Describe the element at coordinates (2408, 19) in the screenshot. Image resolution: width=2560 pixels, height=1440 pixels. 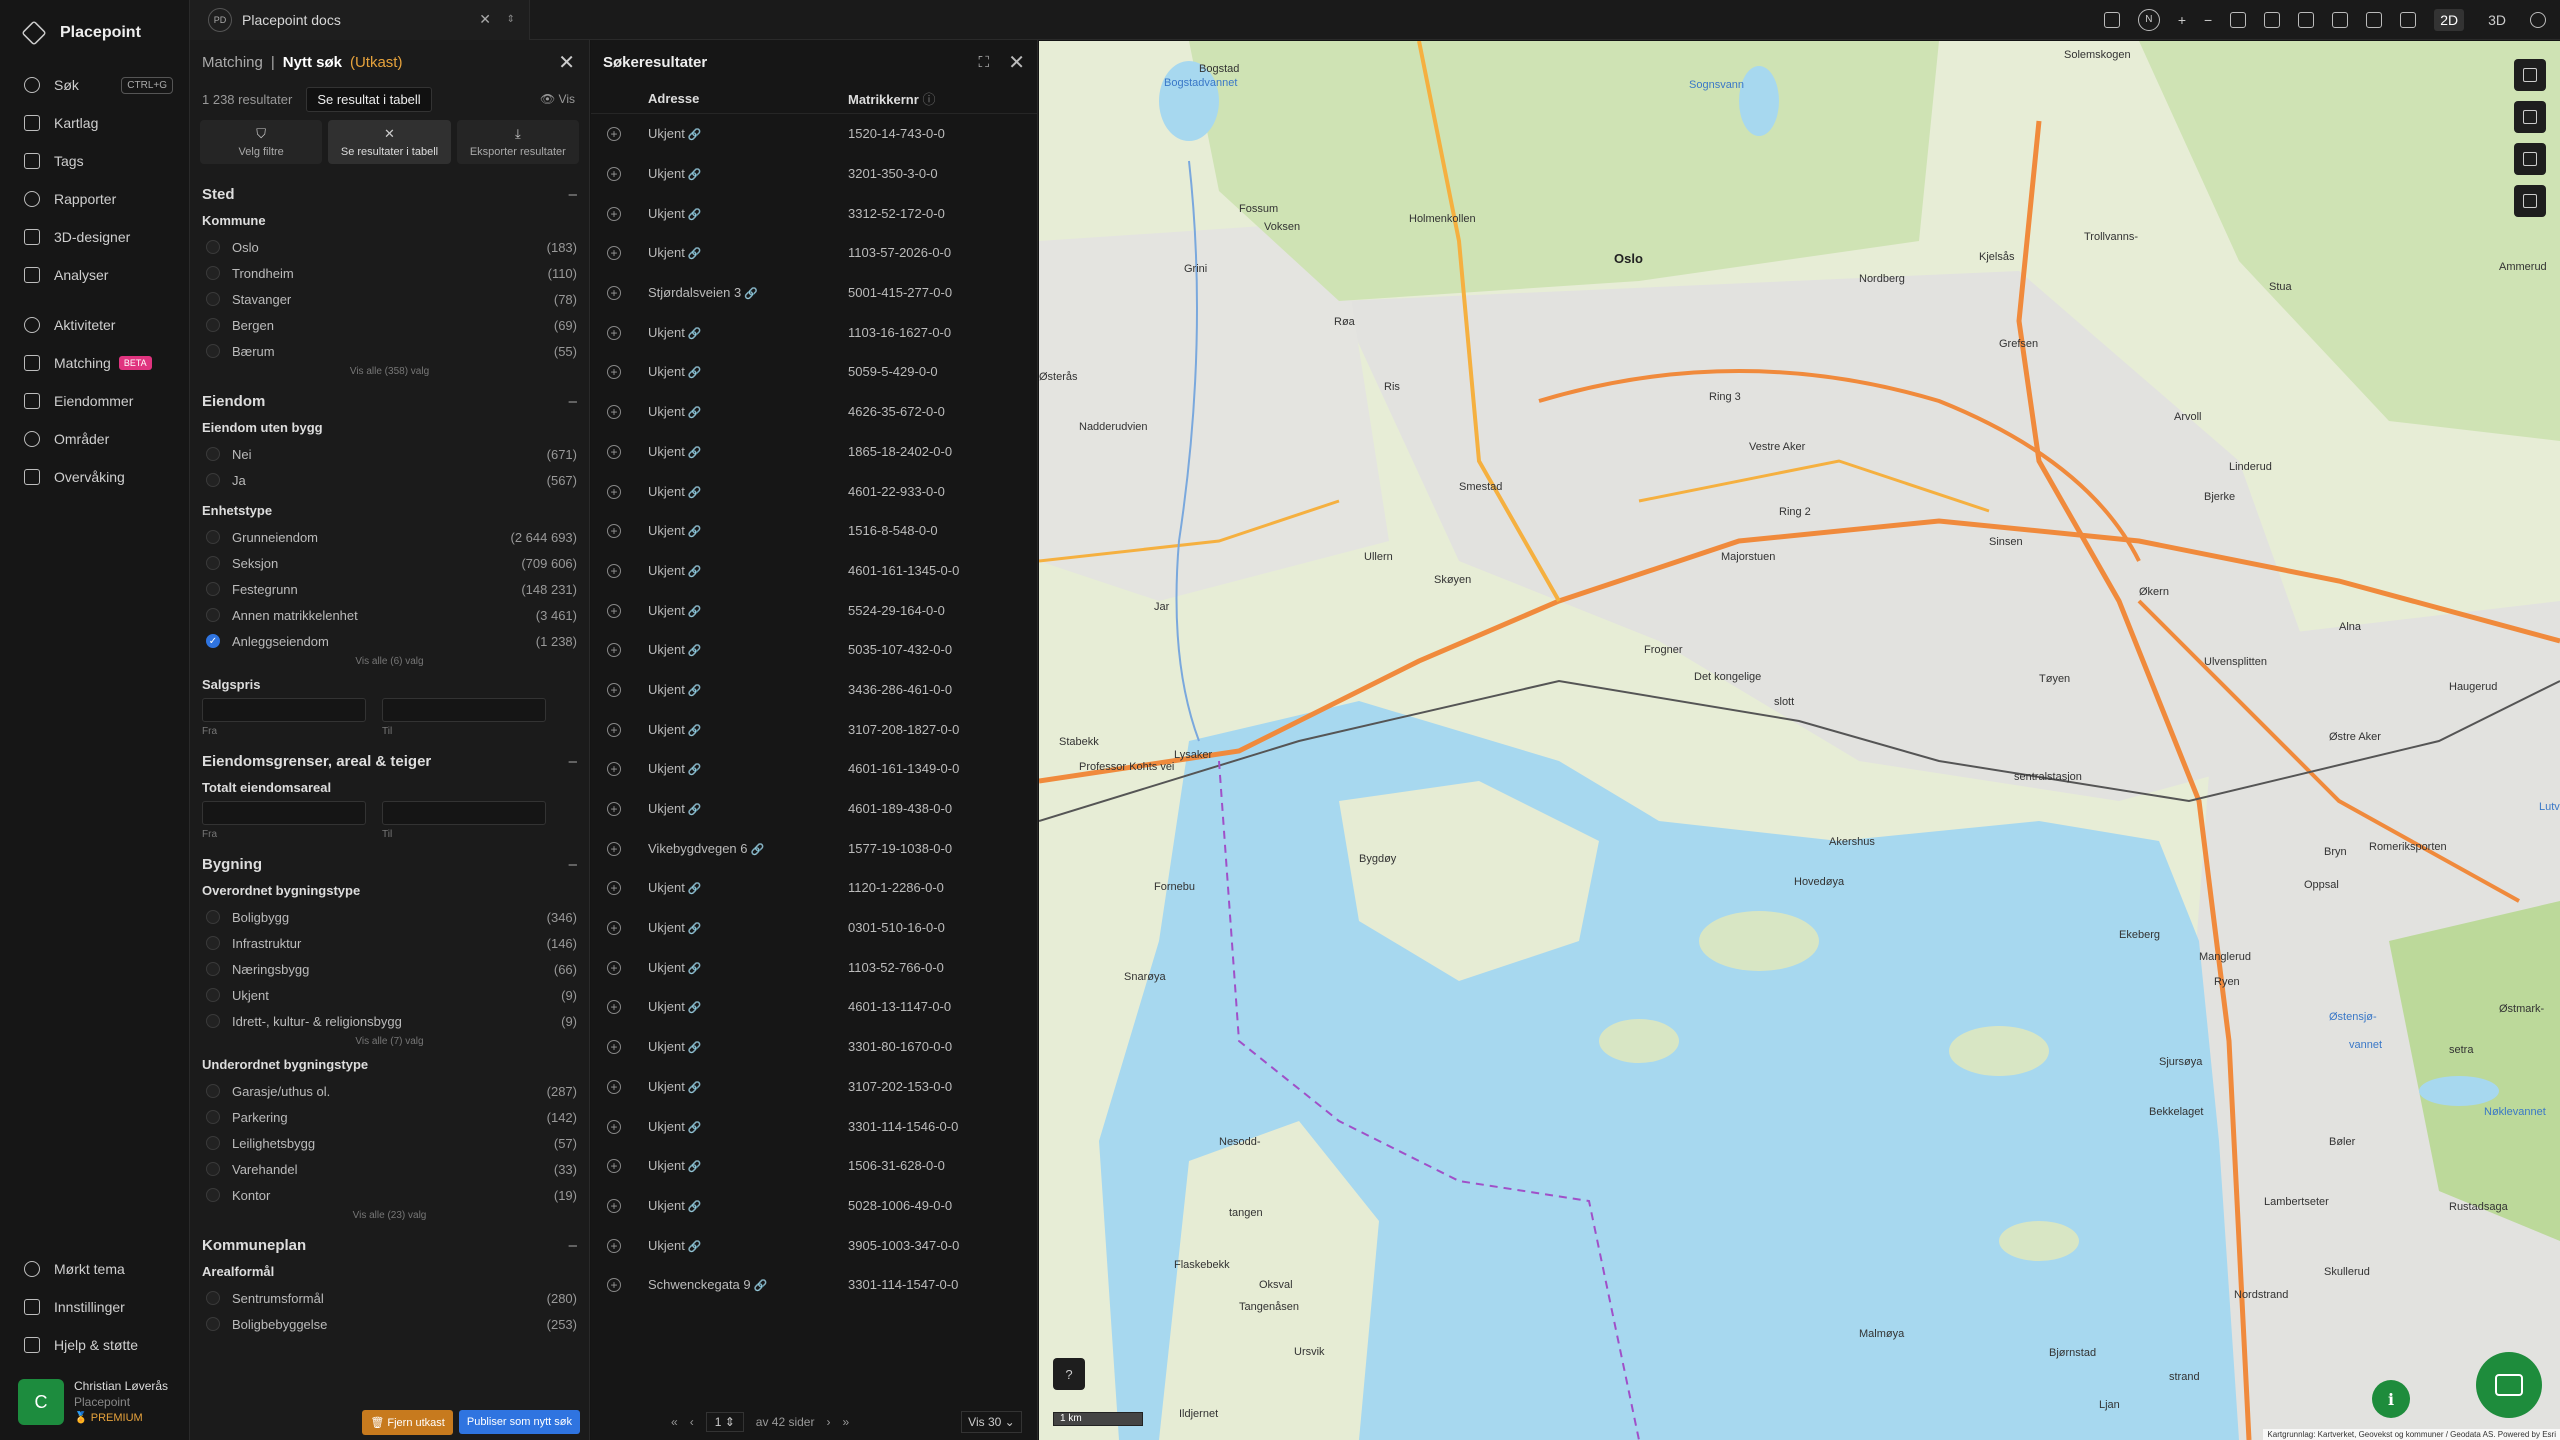
I see `bookmark-icon` at that location.